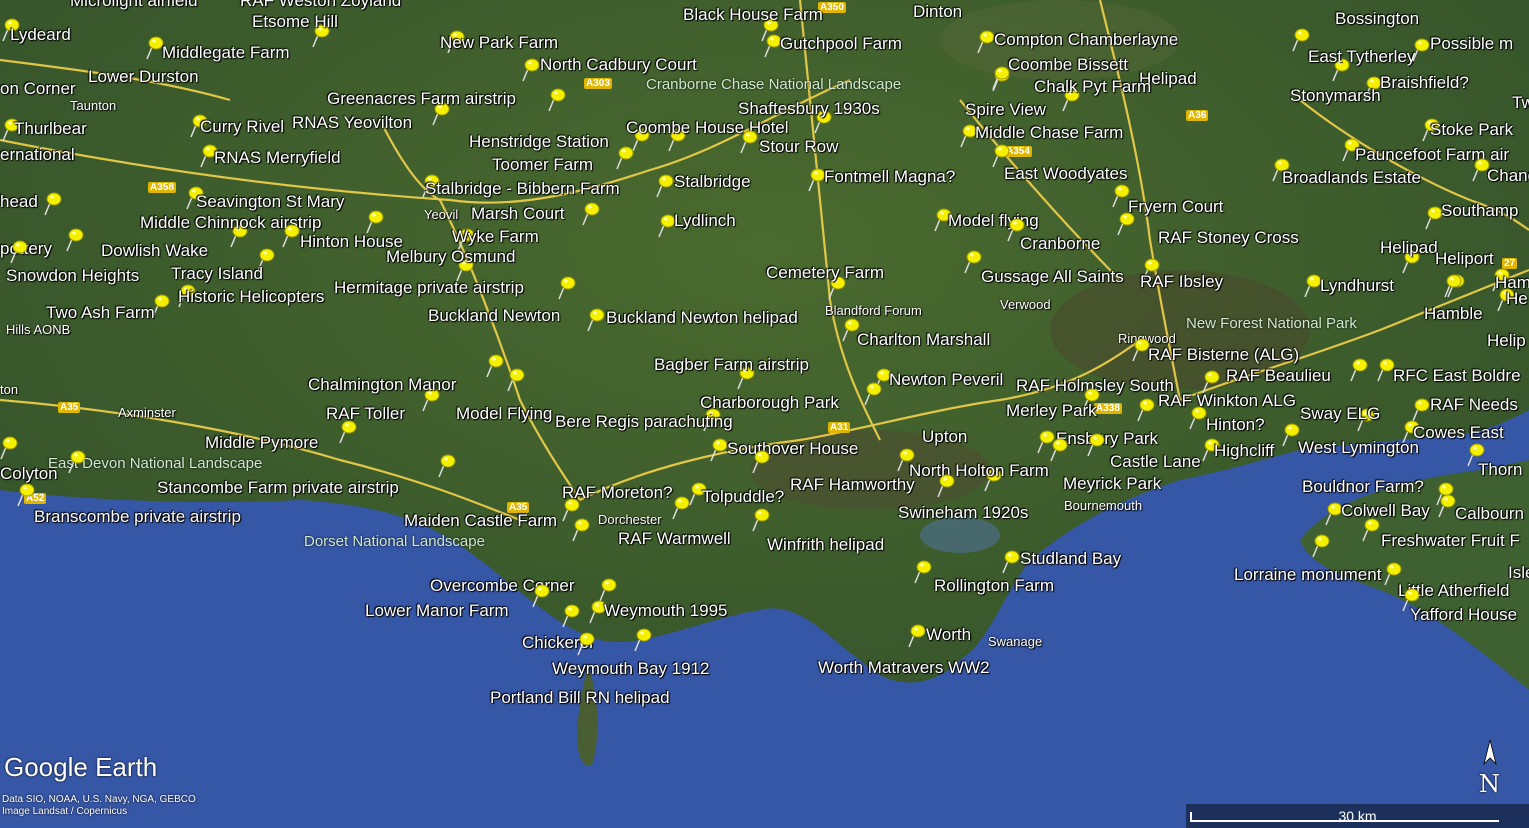 This screenshot has height=828, width=1529. Describe the element at coordinates (1223, 354) in the screenshot. I see `placemark-label: RAF Bisterne (ALG)` at that location.